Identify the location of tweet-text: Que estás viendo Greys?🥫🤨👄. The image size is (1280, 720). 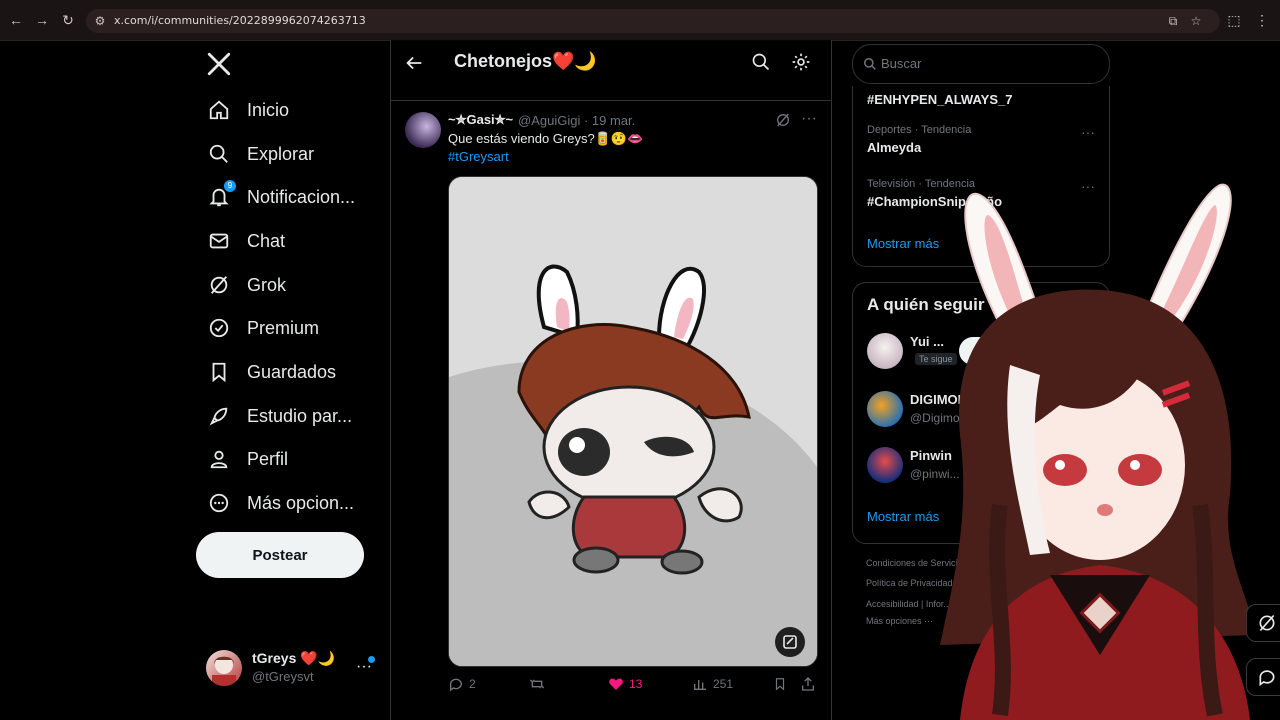
(546, 138).